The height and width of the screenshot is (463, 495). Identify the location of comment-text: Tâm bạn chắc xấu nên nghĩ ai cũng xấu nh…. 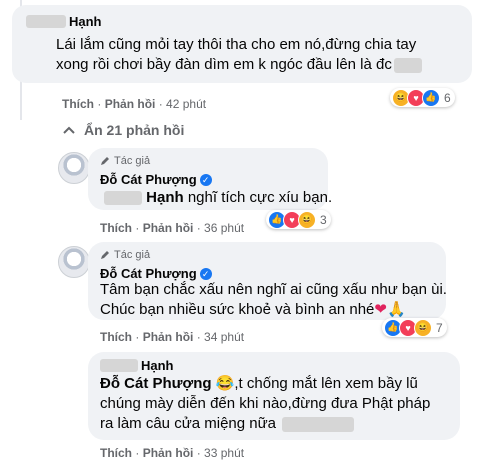
(273, 299).